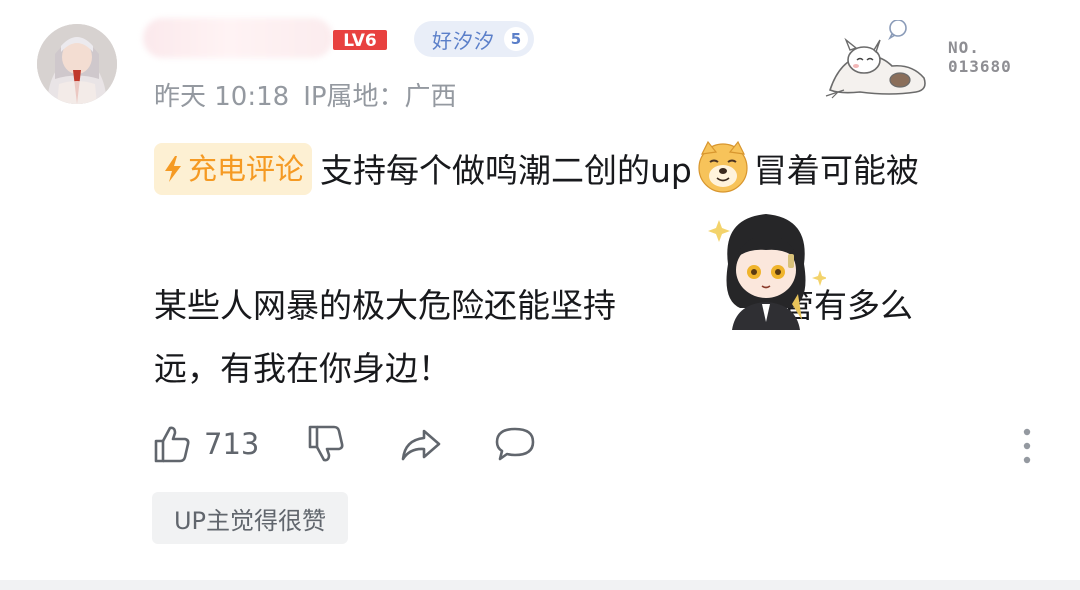 This screenshot has width=1080, height=590. Describe the element at coordinates (222, 97) in the screenshot. I see `comment-time: 昨天 10:18` at that location.